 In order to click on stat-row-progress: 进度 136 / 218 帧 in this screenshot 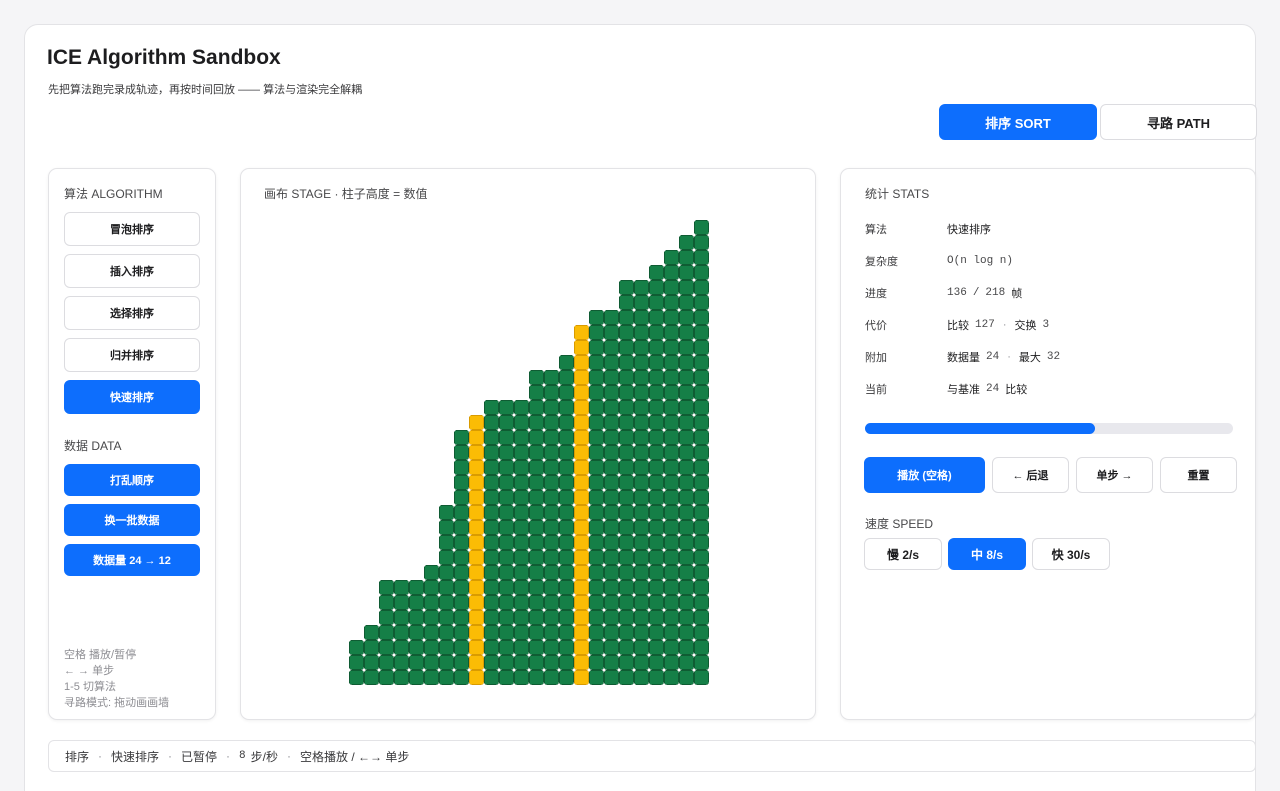, I will do `click(943, 293)`.